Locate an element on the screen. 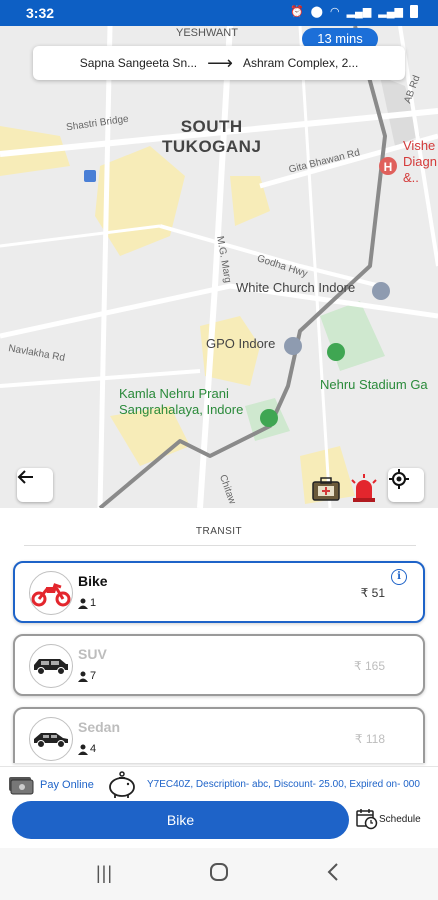  emergency-siren-button is located at coordinates (364, 488).